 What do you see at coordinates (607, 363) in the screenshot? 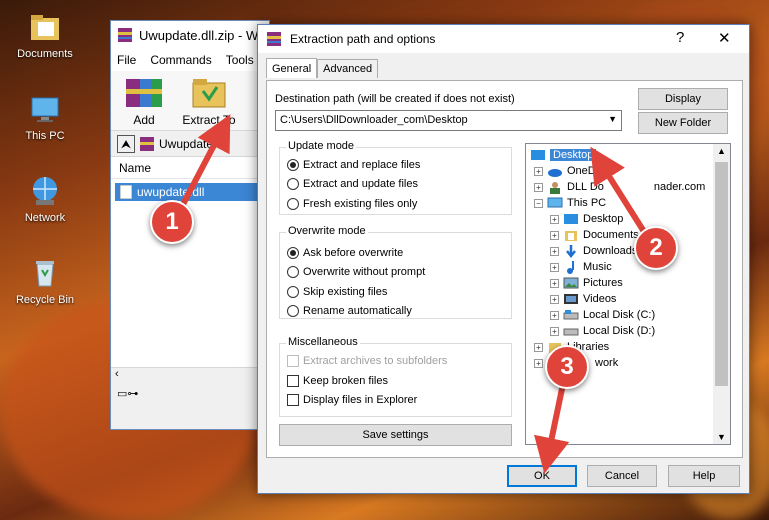
I see `tree-item-label: work` at bounding box center [607, 363].